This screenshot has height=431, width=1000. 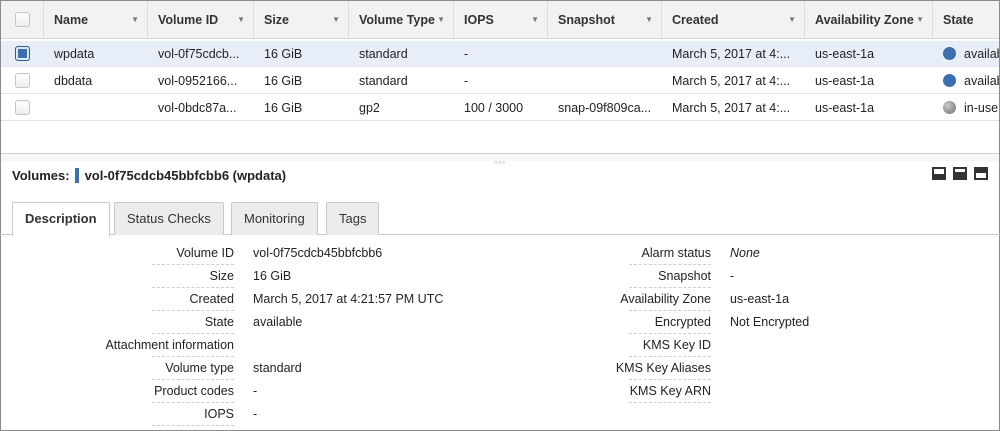 I want to click on column-header-iops: IOPS ▼, so click(x=501, y=20).